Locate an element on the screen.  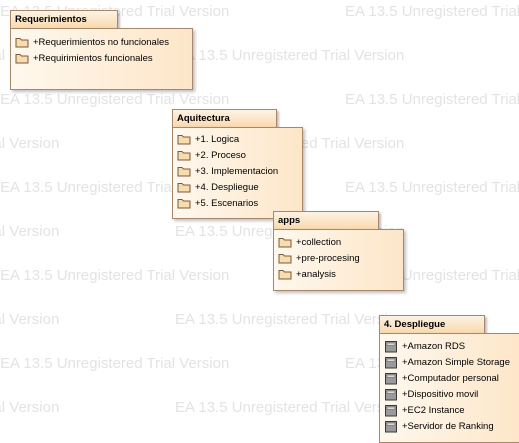
item-label: +5. Escenarios is located at coordinates (227, 203).